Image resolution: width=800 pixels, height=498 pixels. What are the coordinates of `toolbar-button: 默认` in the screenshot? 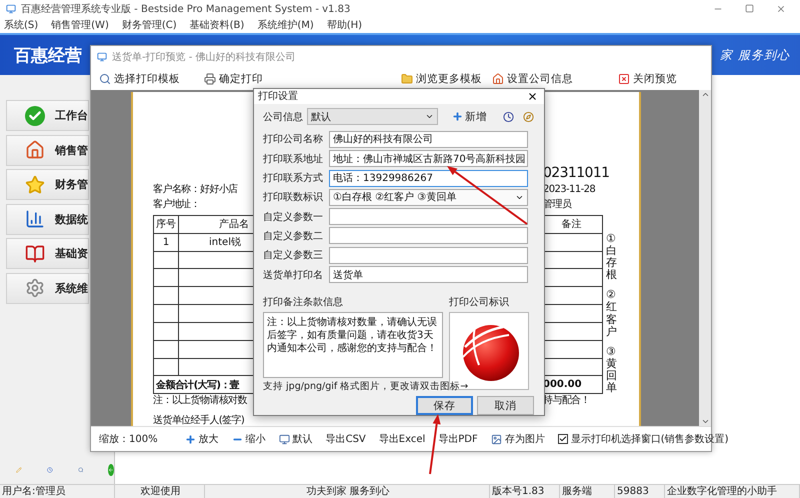 It's located at (295, 439).